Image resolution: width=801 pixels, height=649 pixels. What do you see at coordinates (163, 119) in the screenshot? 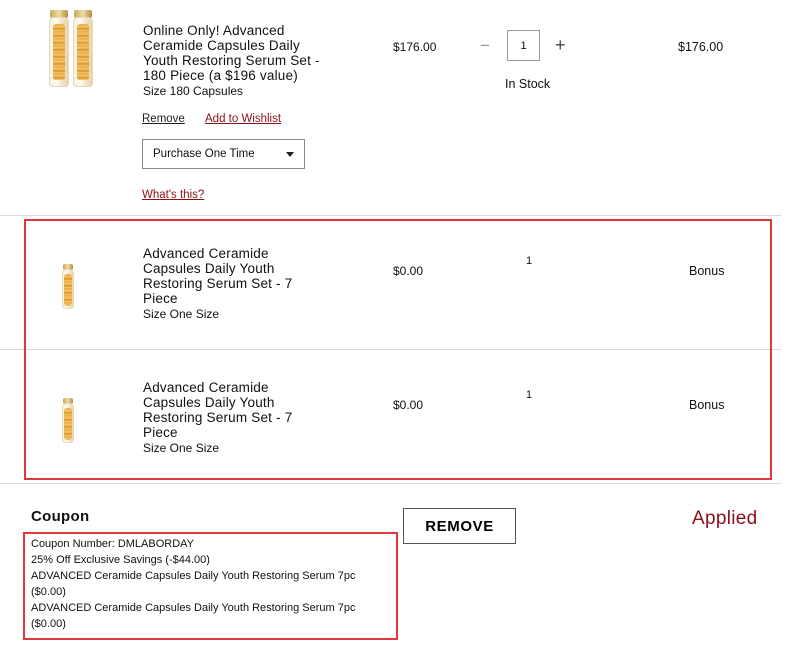
I see `remove-item-link: Remove` at bounding box center [163, 119].